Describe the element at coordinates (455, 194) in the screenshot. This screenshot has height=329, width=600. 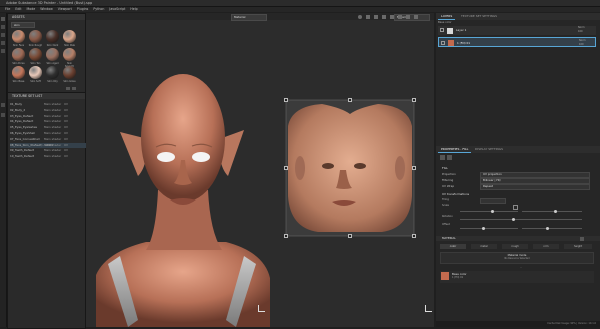
I see `uv-transformations-title: UV transformations` at that location.